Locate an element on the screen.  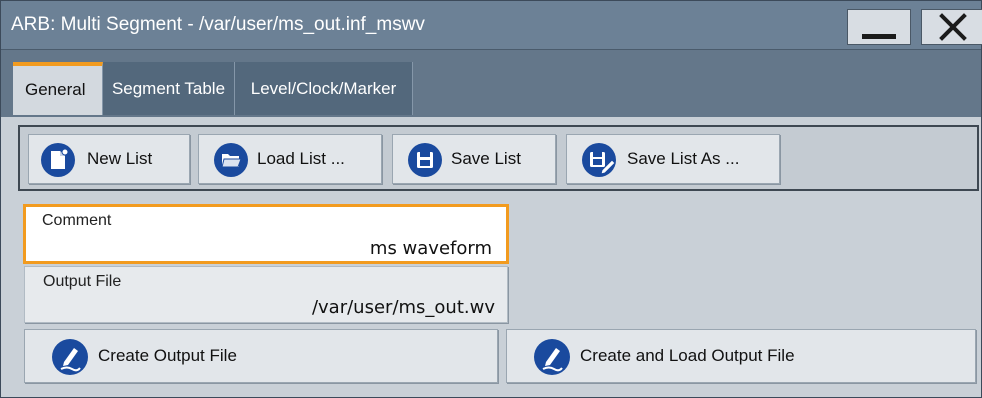
create-output-file-button: Create Output File is located at coordinates (261, 356).